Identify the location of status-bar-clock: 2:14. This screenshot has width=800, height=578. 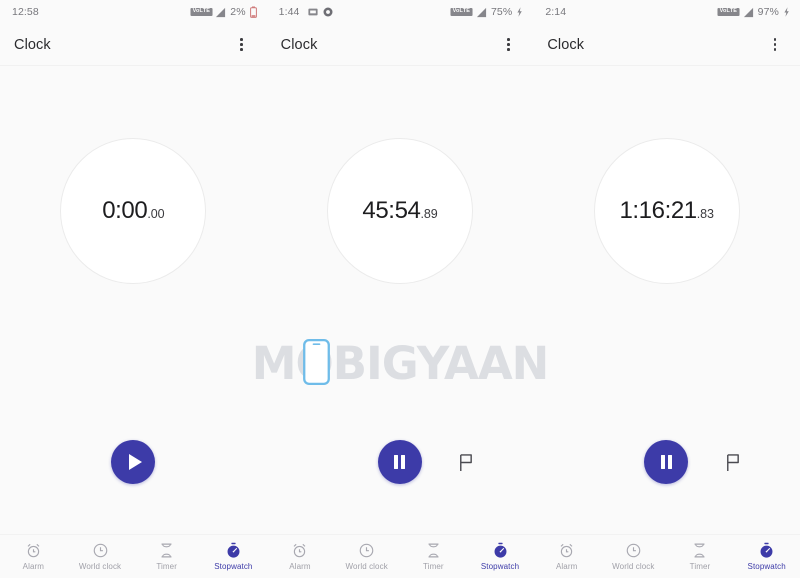
(556, 12).